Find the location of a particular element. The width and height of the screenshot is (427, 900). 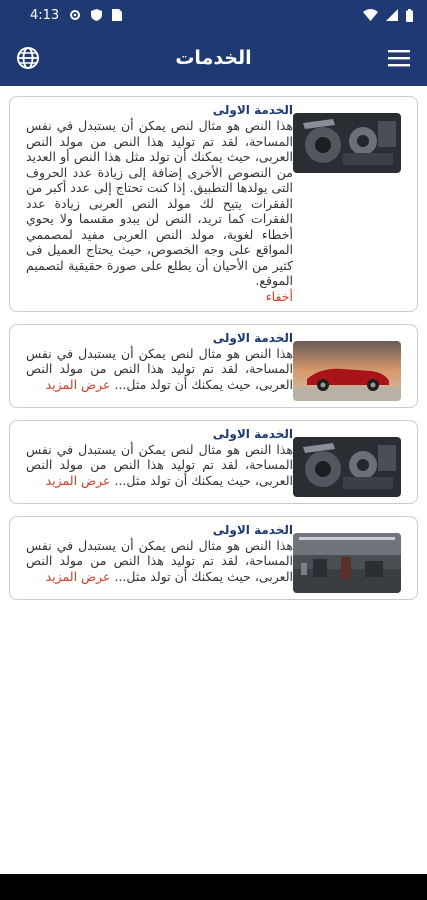

battery-icon is located at coordinates (409, 15).